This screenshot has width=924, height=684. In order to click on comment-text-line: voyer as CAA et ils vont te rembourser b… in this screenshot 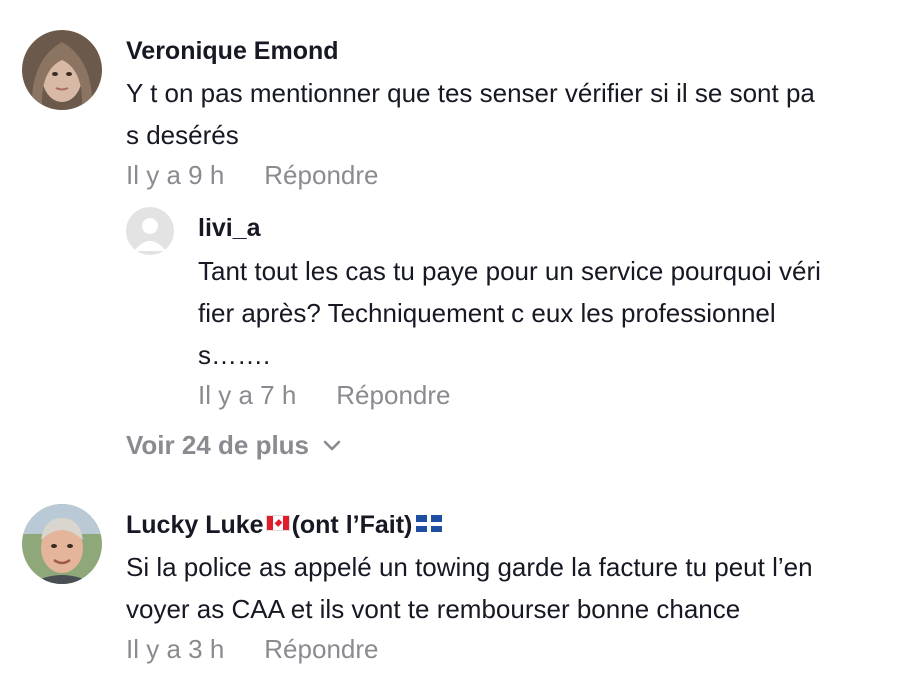, I will do `click(433, 609)`.